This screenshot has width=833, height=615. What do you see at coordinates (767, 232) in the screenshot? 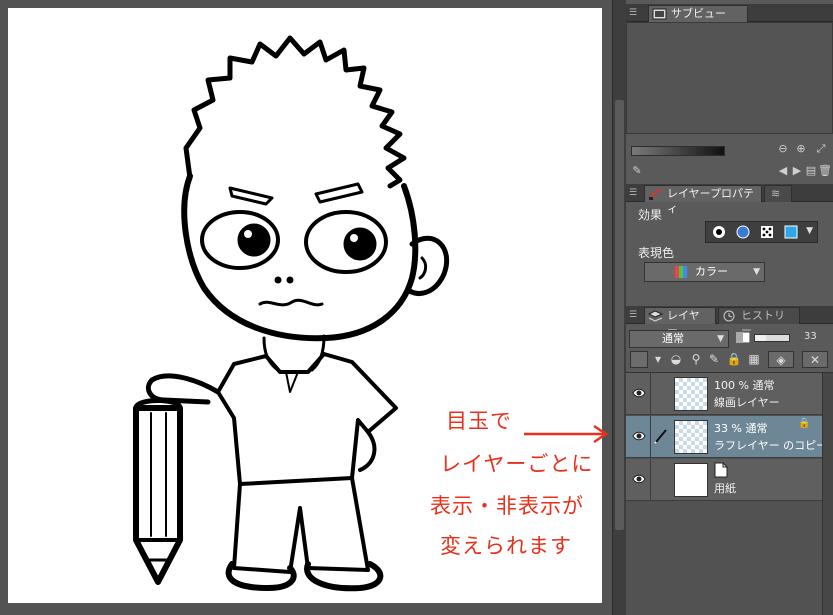
I see `tone-effect-icon` at bounding box center [767, 232].